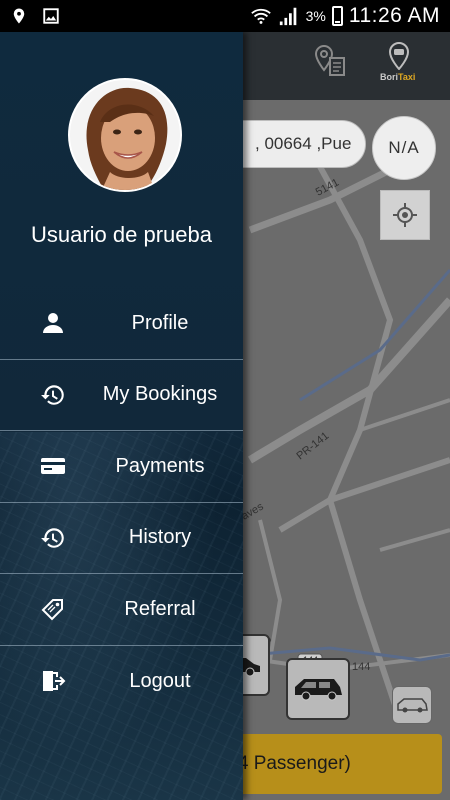 The height and width of the screenshot is (800, 450). I want to click on crosshair-icon, so click(405, 215).